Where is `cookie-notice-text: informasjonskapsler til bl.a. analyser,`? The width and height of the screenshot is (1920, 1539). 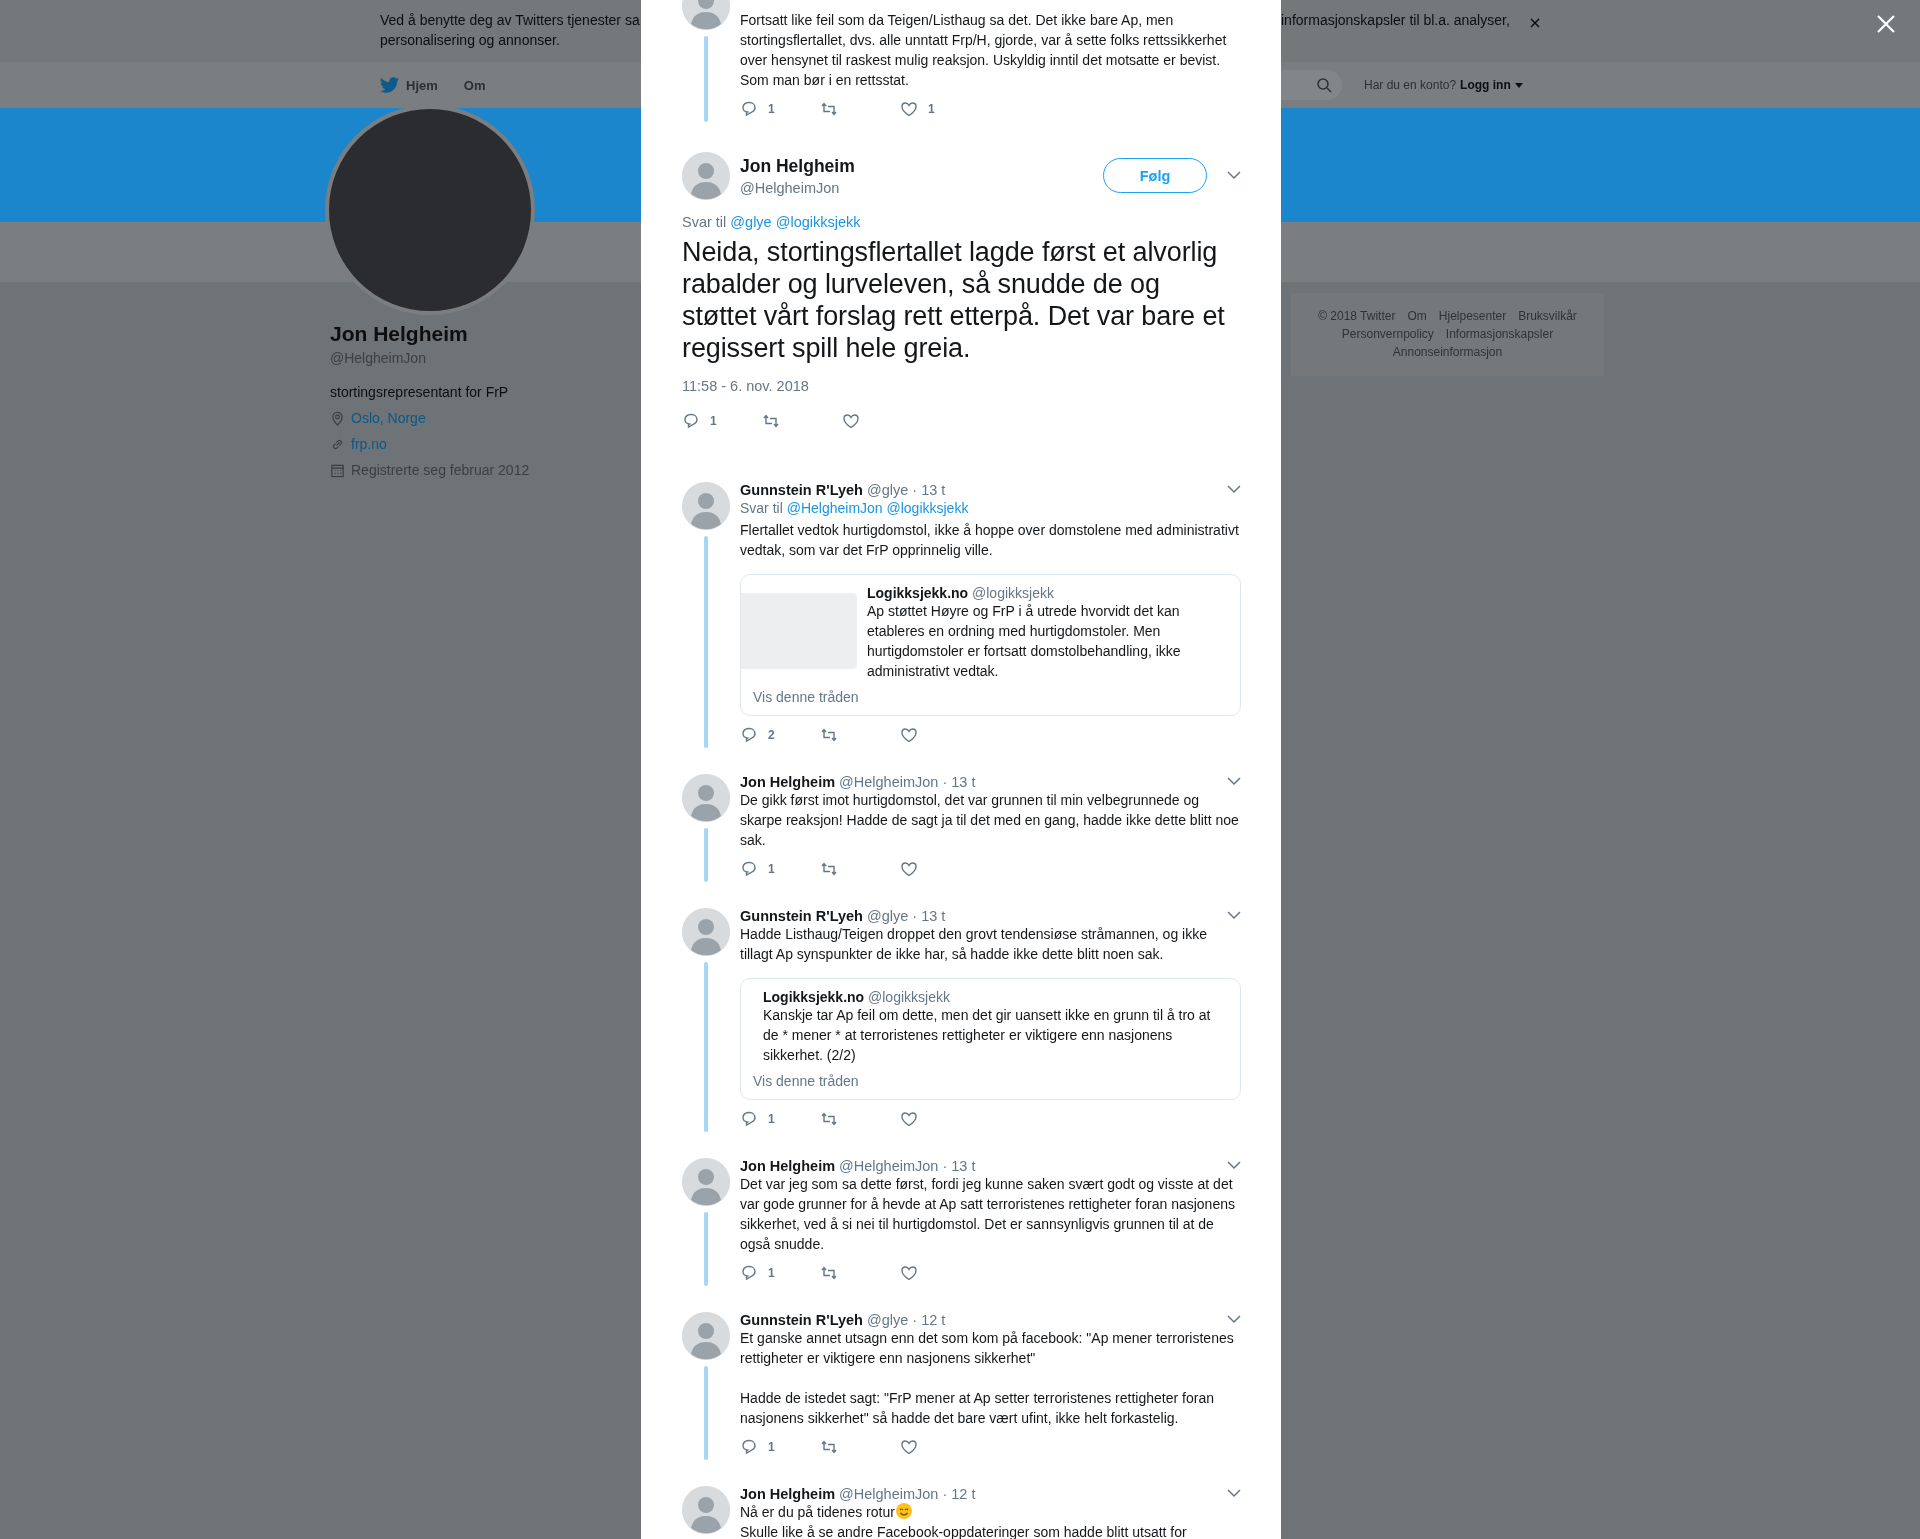 cookie-notice-text: informasjonskapsler til bl.a. analyser, is located at coordinates (1395, 20).